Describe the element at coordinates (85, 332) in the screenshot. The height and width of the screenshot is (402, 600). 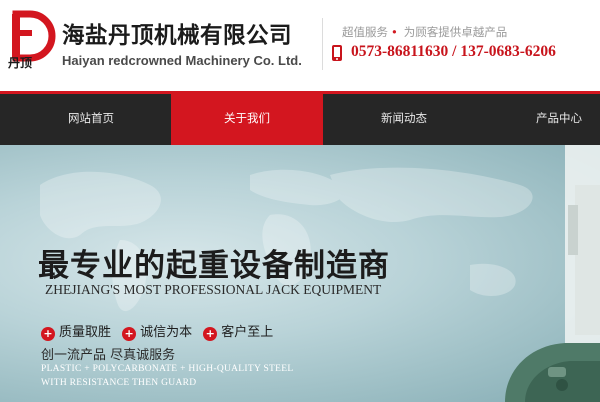
I see `feature-label: 质量取胜` at that location.